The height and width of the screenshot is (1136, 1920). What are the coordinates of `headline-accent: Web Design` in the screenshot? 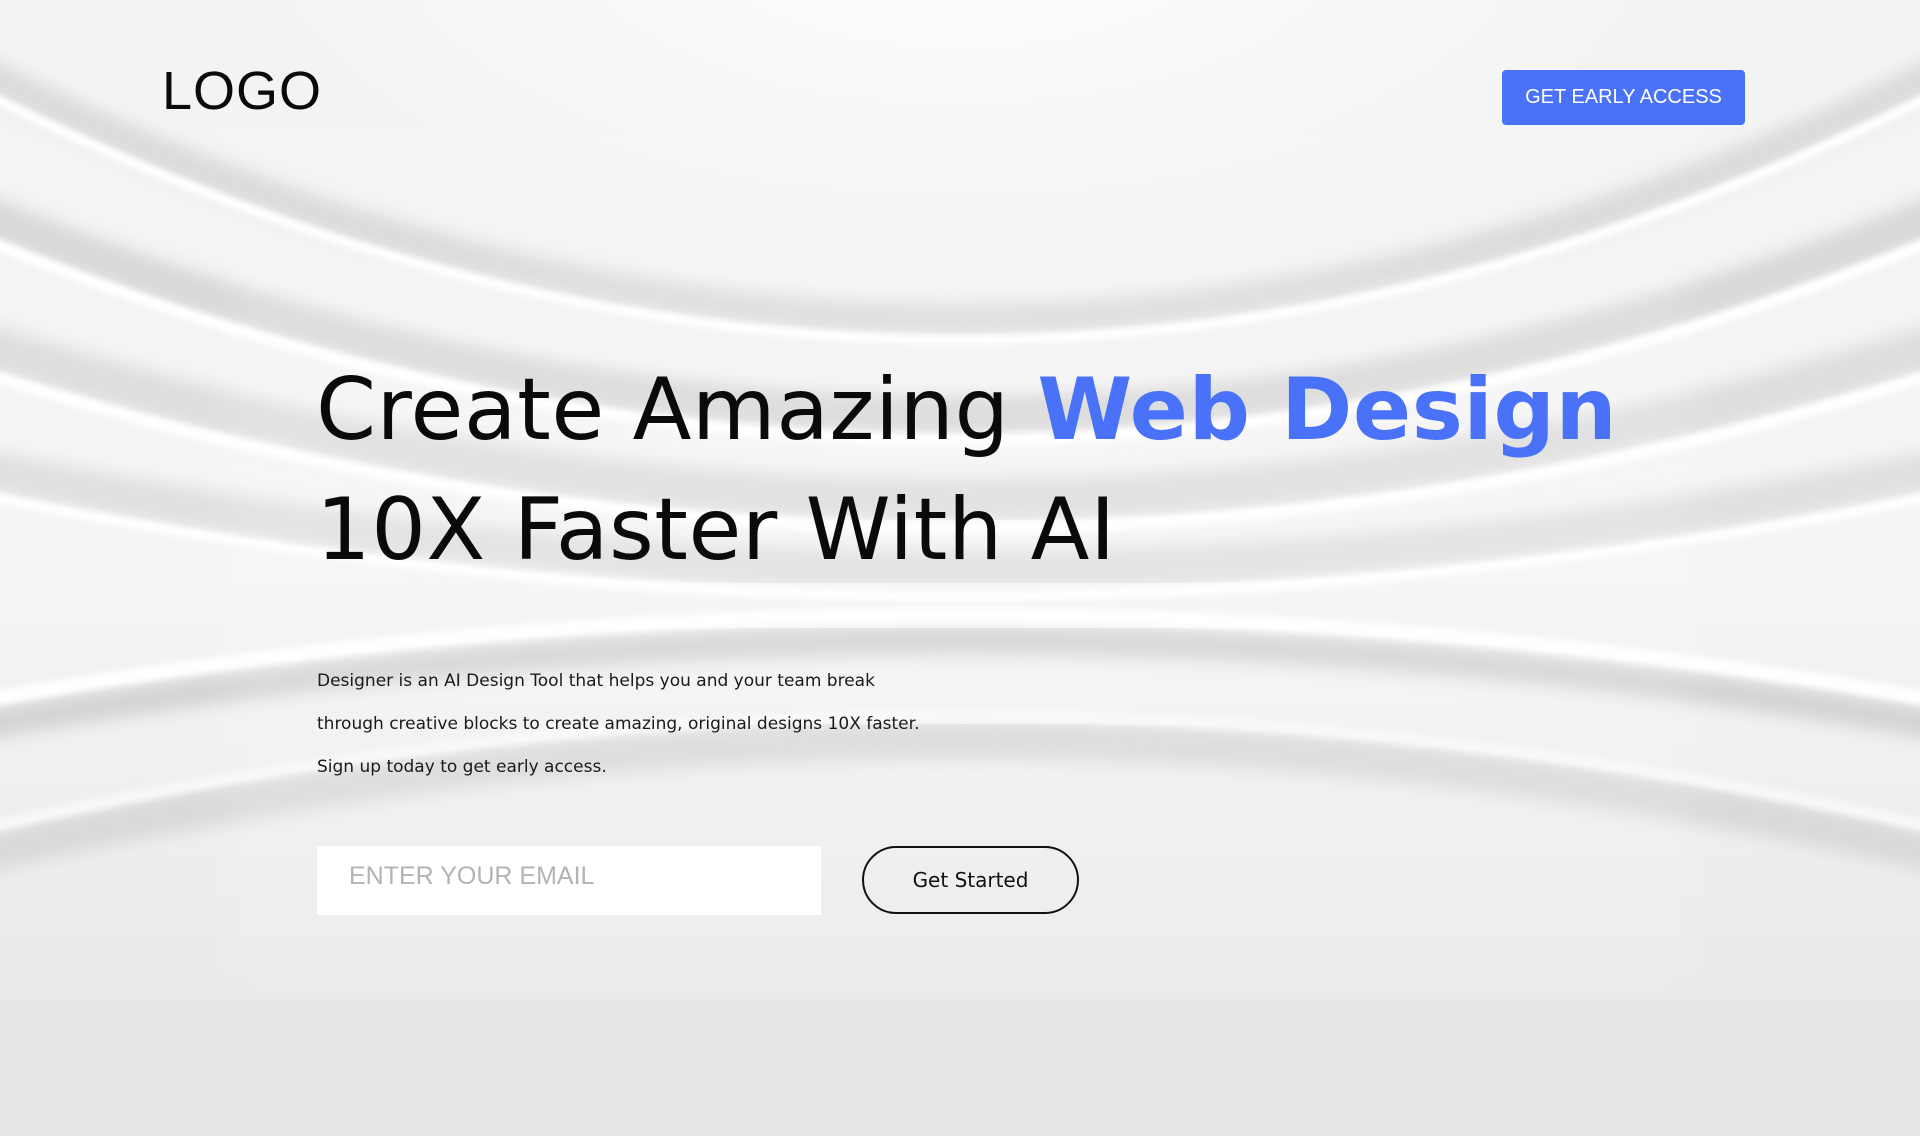 It's located at (1327, 410).